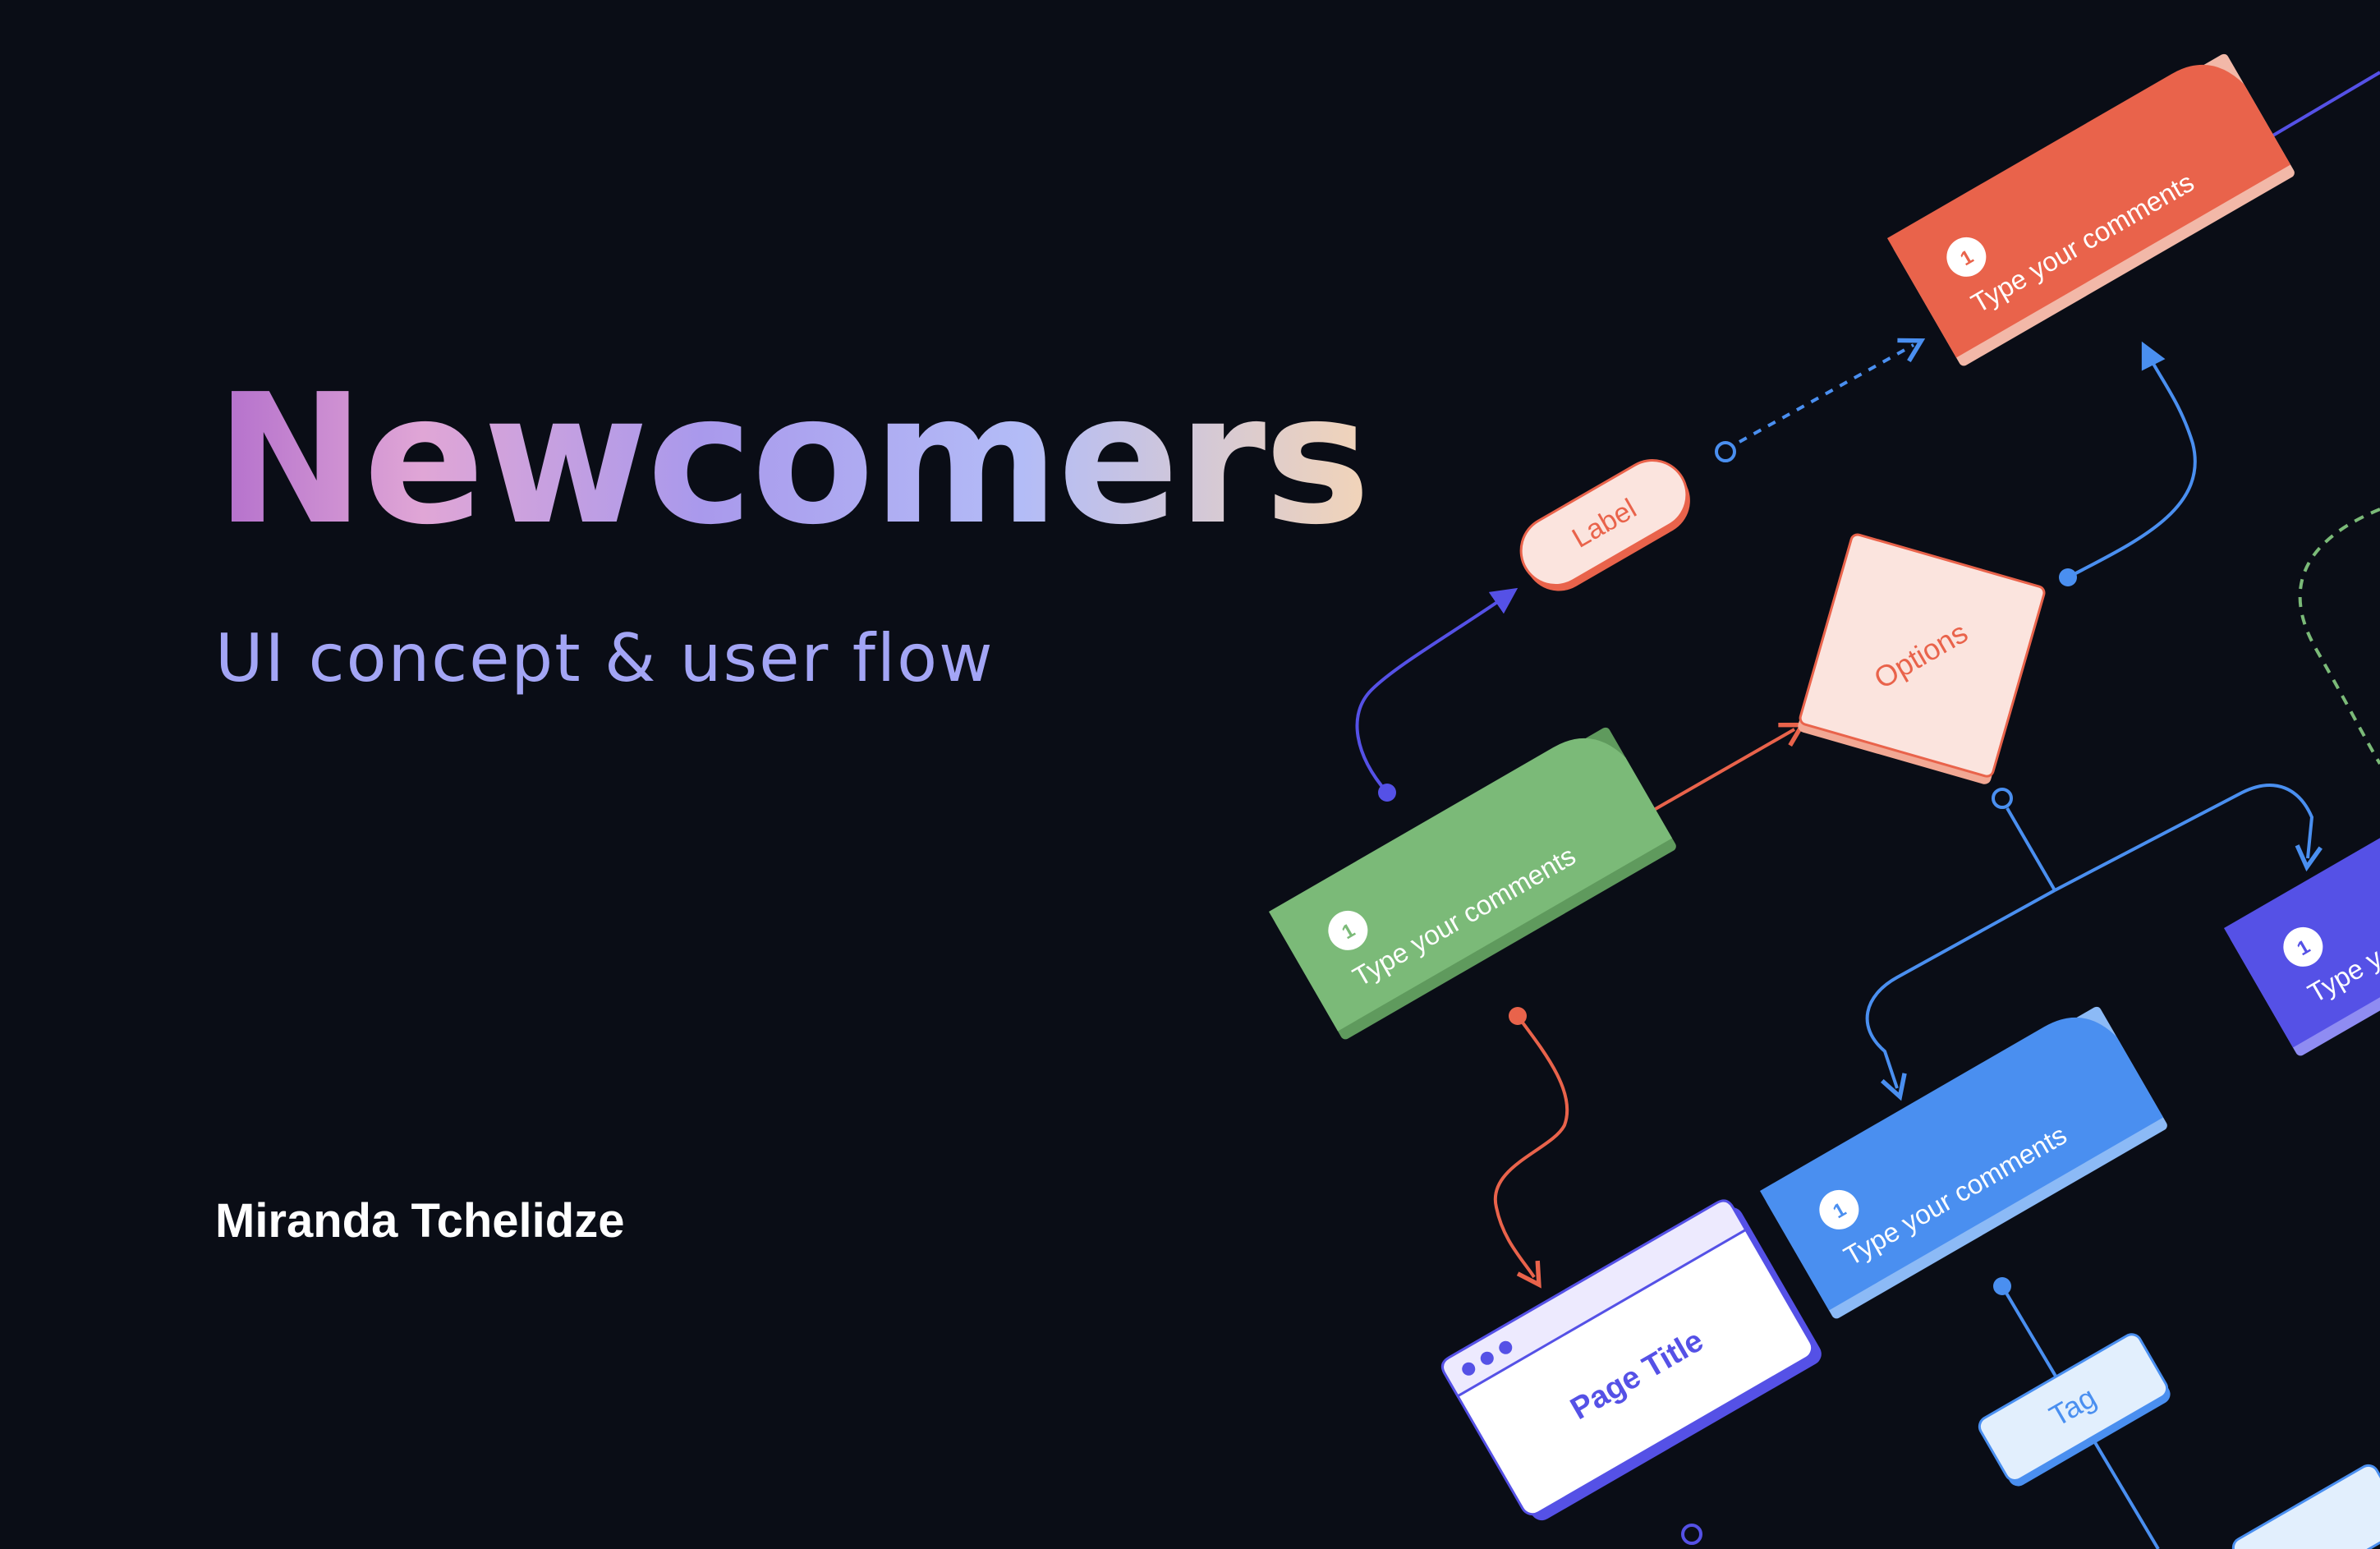 Image resolution: width=2380 pixels, height=1549 pixels. Describe the element at coordinates (2075, 1410) in the screenshot. I see `tag-box: Tag` at that location.